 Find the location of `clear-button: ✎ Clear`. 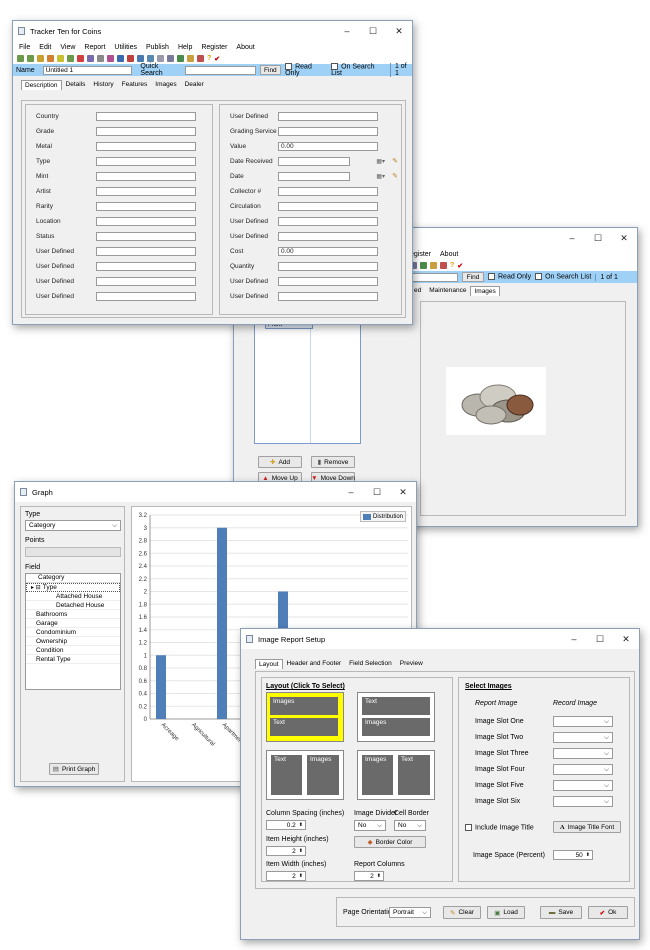

clear-button: ✎ Clear is located at coordinates (462, 912).